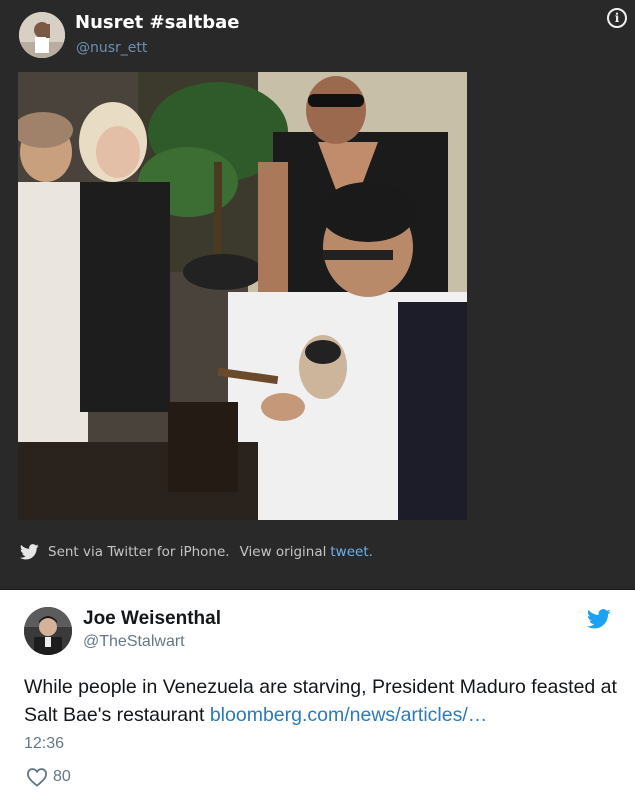 The image size is (635, 804). What do you see at coordinates (62, 776) in the screenshot?
I see `like-count: 80` at bounding box center [62, 776].